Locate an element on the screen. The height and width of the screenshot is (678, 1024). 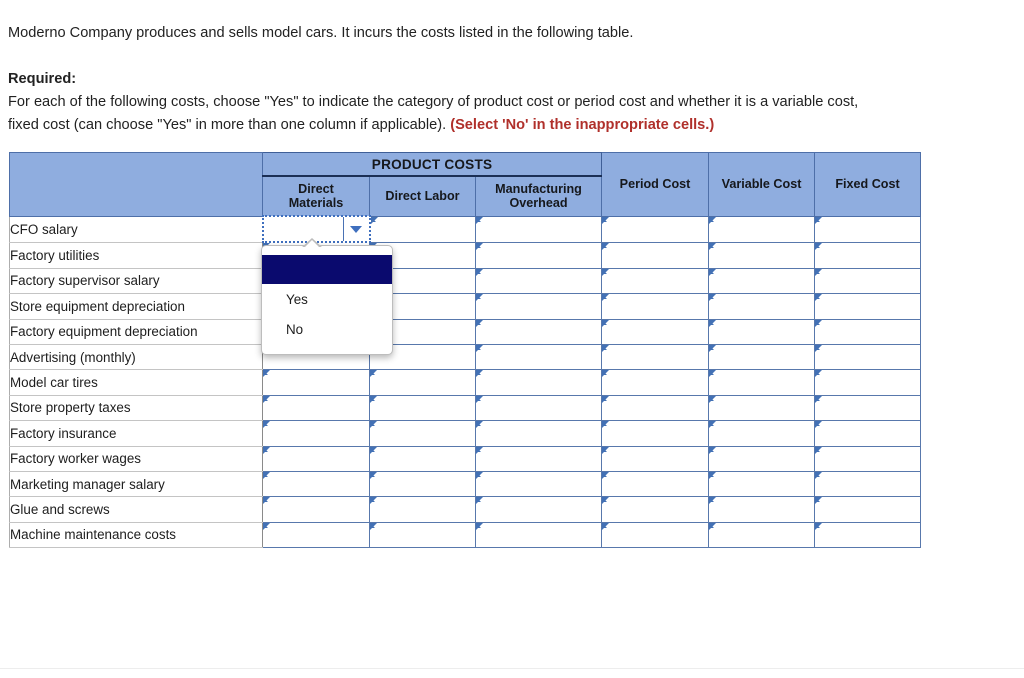
dropdown-option-yes: Yes is located at coordinates (327, 299).